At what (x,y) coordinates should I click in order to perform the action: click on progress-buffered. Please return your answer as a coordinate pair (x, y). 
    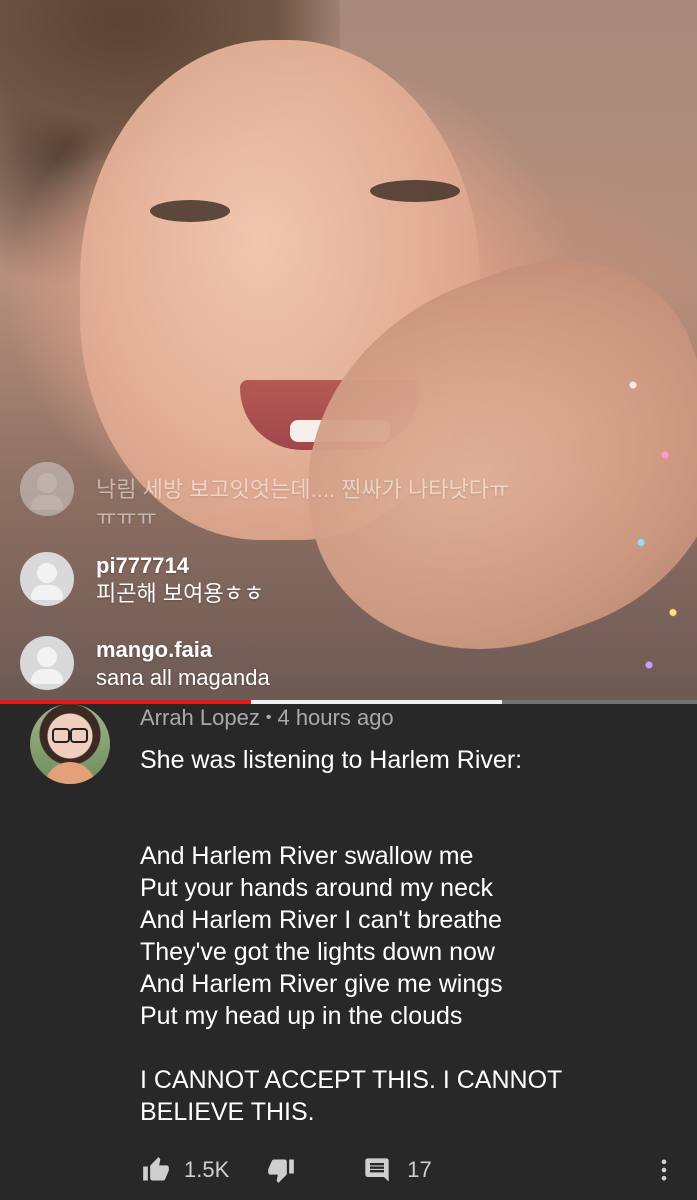
    Looking at the image, I should click on (376, 702).